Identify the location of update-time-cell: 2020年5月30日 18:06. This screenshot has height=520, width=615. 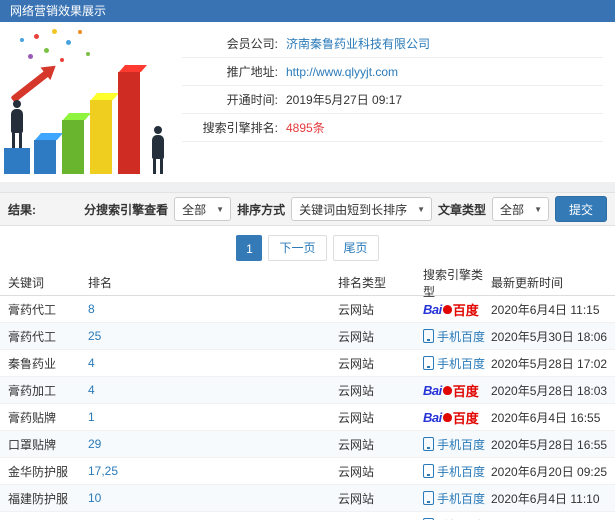
(549, 336).